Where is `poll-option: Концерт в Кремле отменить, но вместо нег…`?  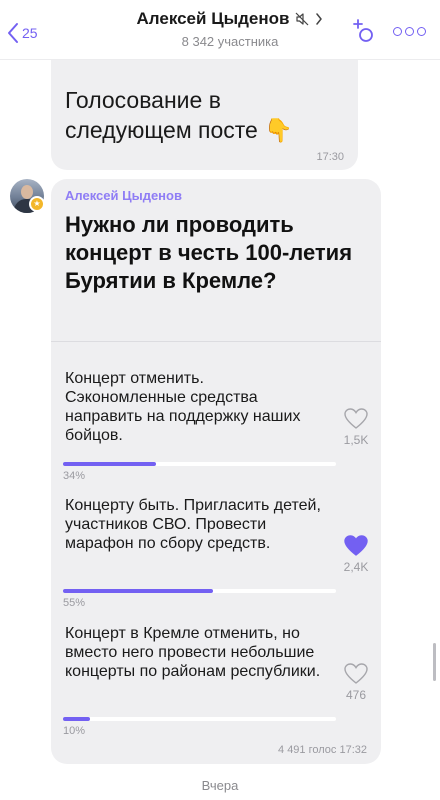 poll-option: Концерт в Кремле отменить, но вместо нег… is located at coordinates (216, 684).